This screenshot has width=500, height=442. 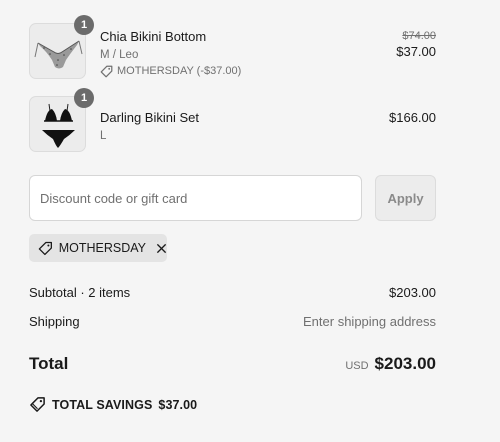 I want to click on currency-code: USD, so click(x=357, y=366).